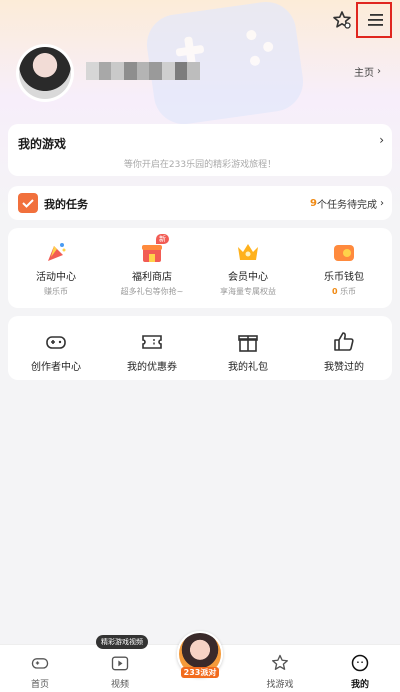  I want to click on liked-button: 我赞过的, so click(344, 351).